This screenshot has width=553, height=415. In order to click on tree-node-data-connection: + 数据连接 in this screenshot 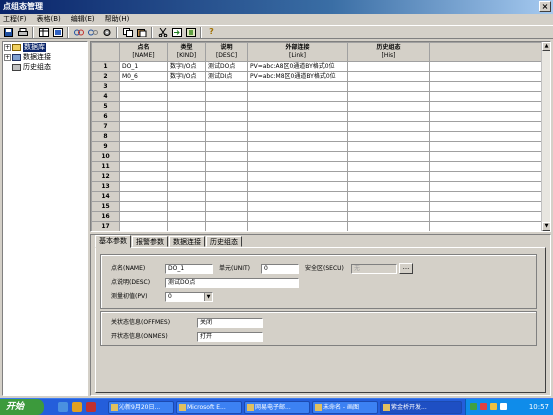, I will do `click(45, 57)`.